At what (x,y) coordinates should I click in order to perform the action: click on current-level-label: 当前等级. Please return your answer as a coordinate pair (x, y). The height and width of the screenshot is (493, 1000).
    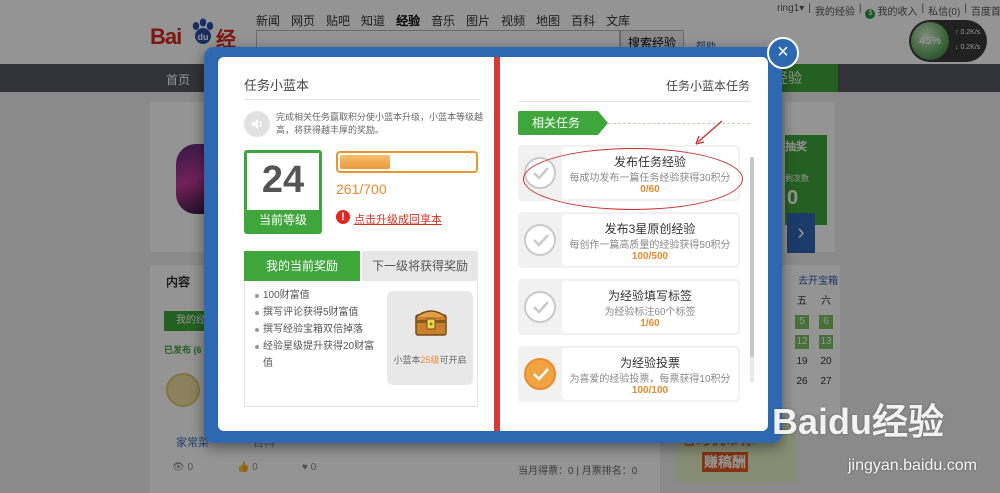
    Looking at the image, I should click on (283, 220).